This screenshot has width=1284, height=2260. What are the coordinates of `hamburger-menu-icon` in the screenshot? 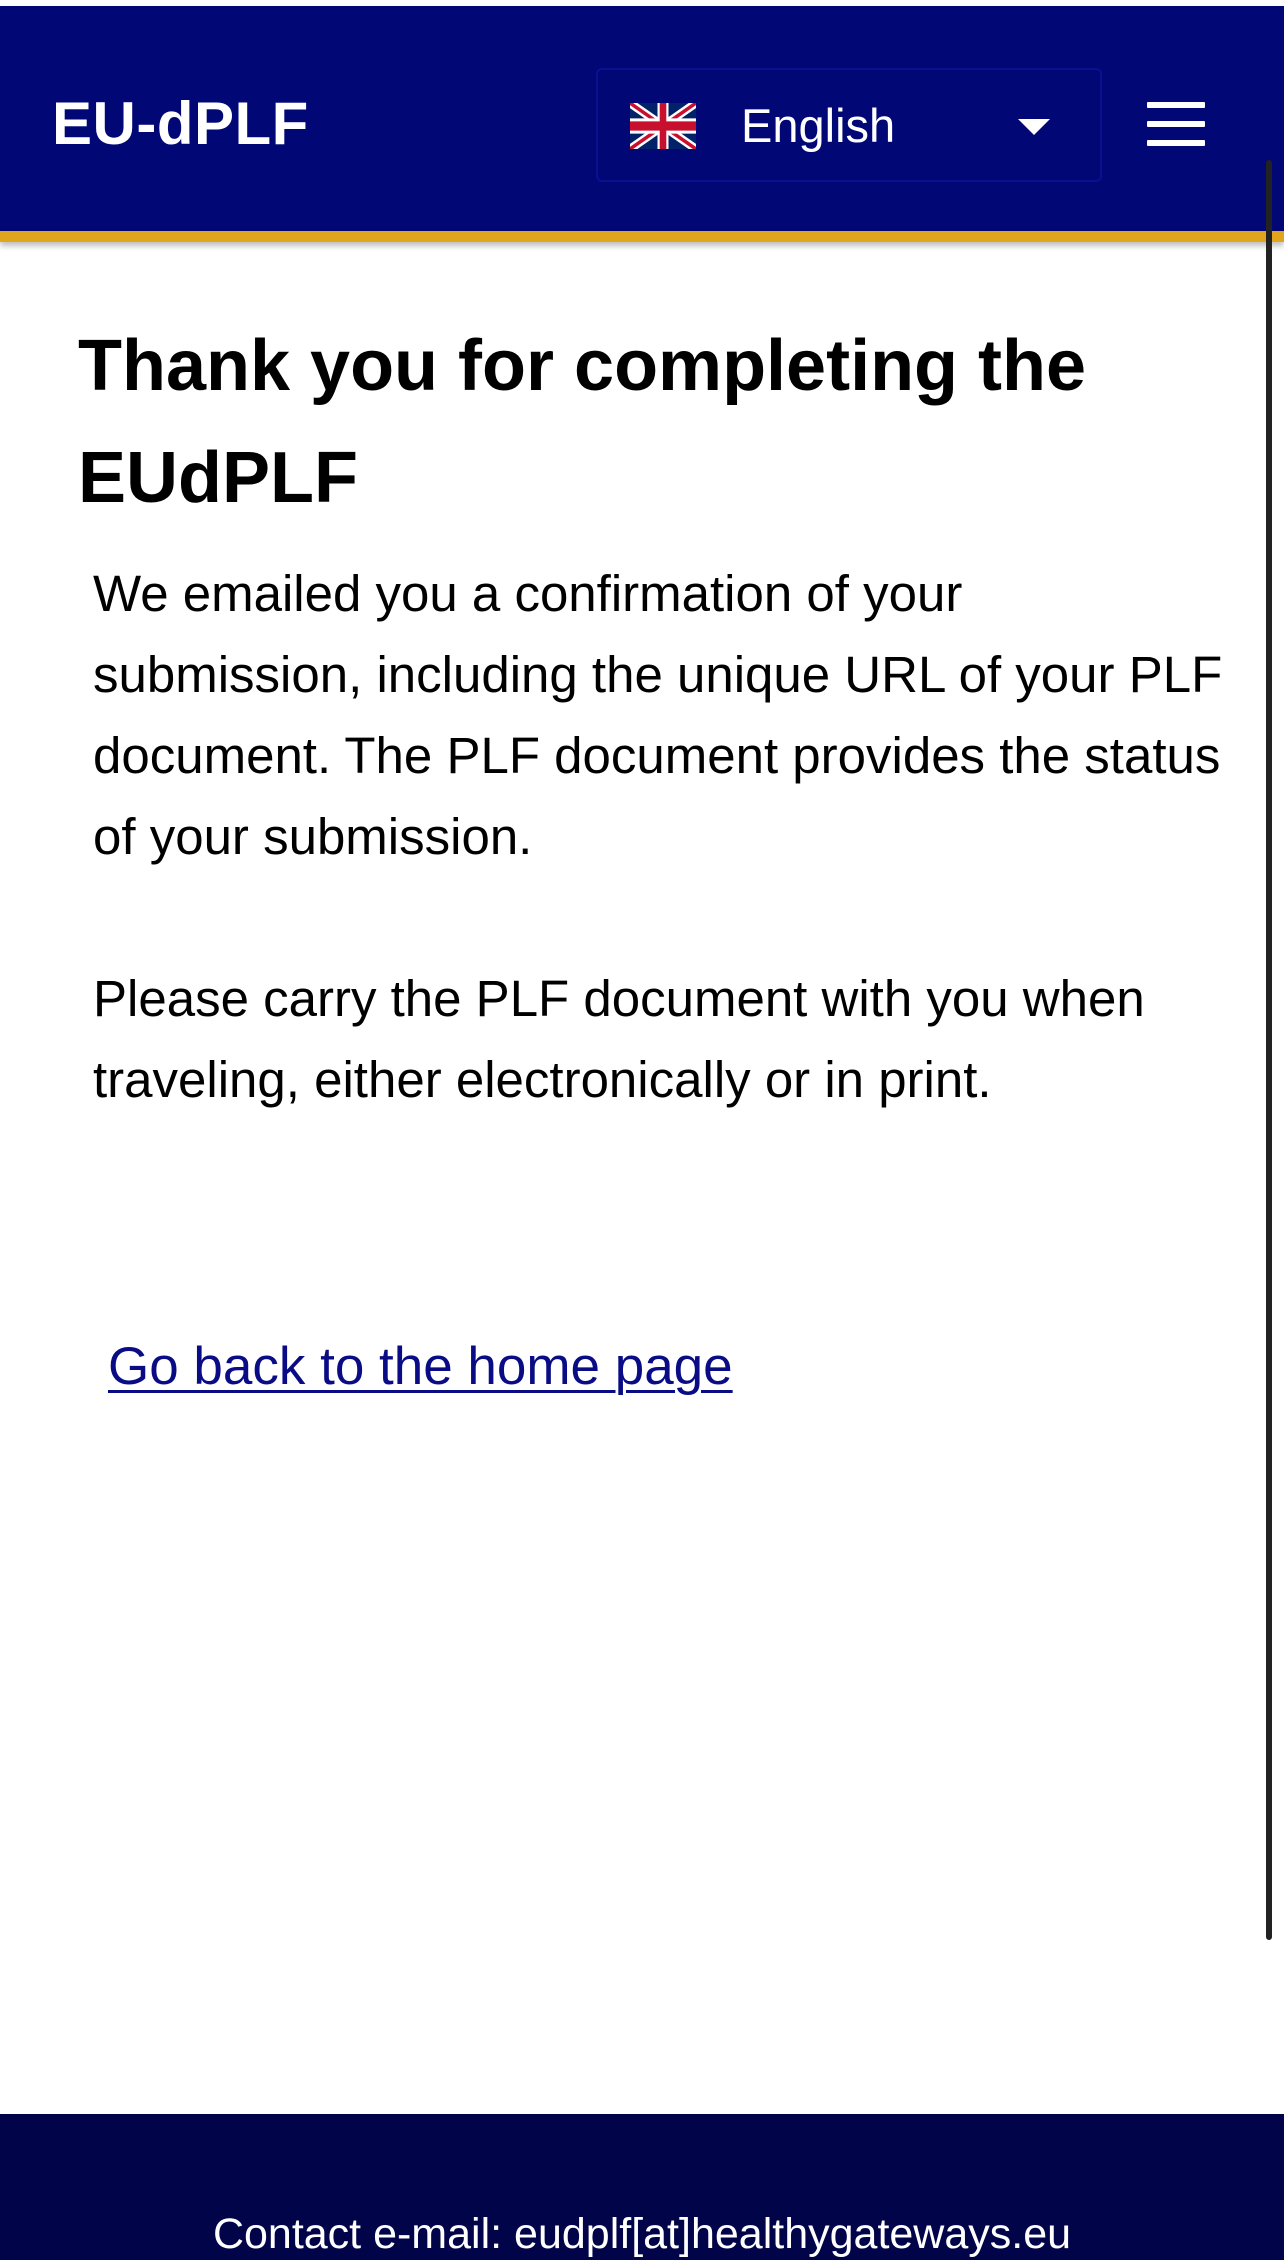 It's located at (1176, 124).